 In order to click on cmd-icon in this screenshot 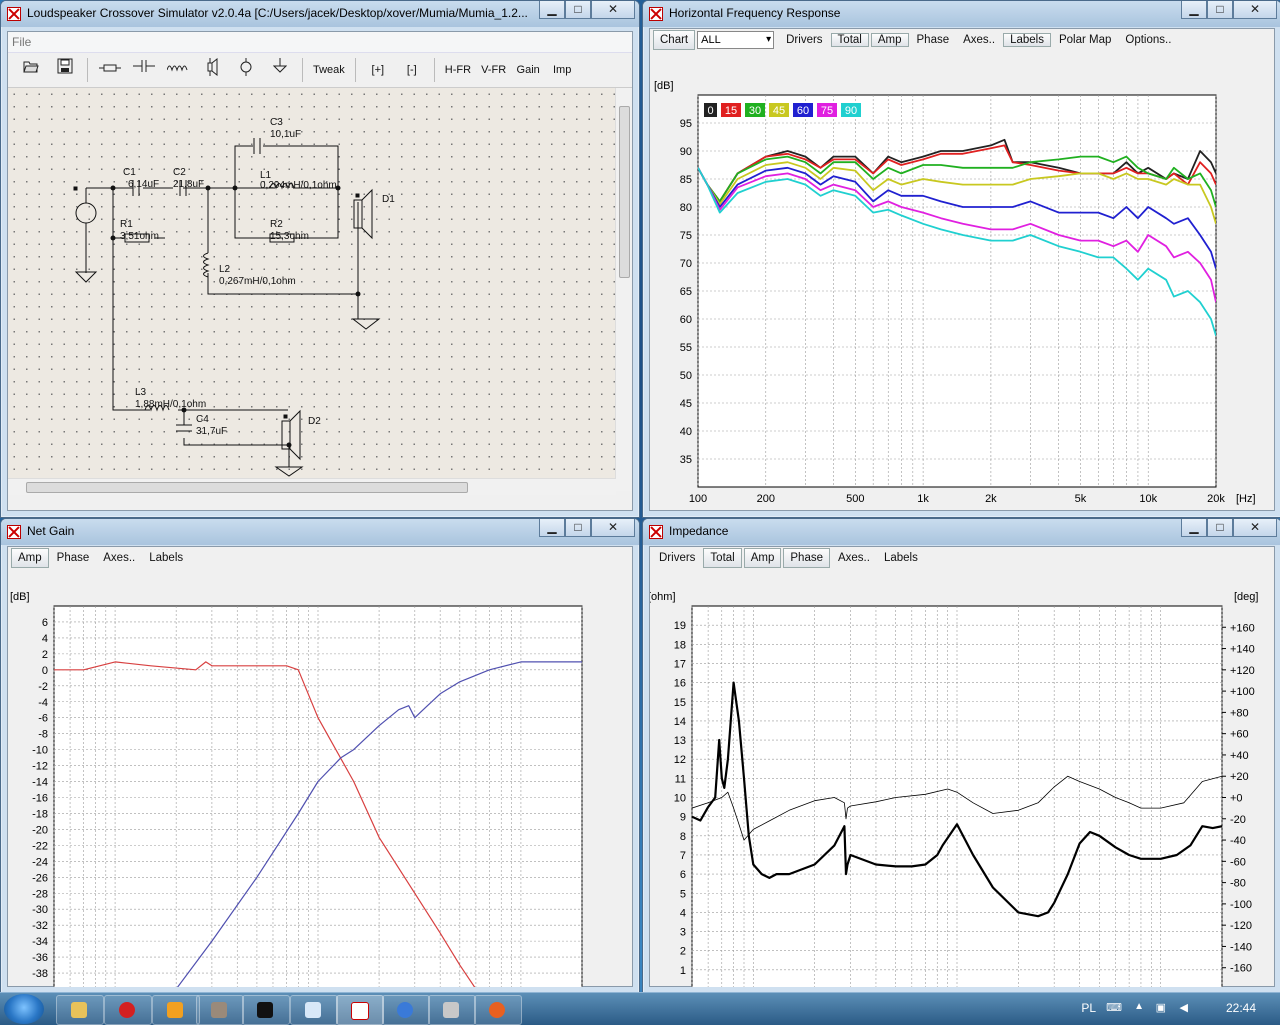, I will do `click(266, 1010)`.